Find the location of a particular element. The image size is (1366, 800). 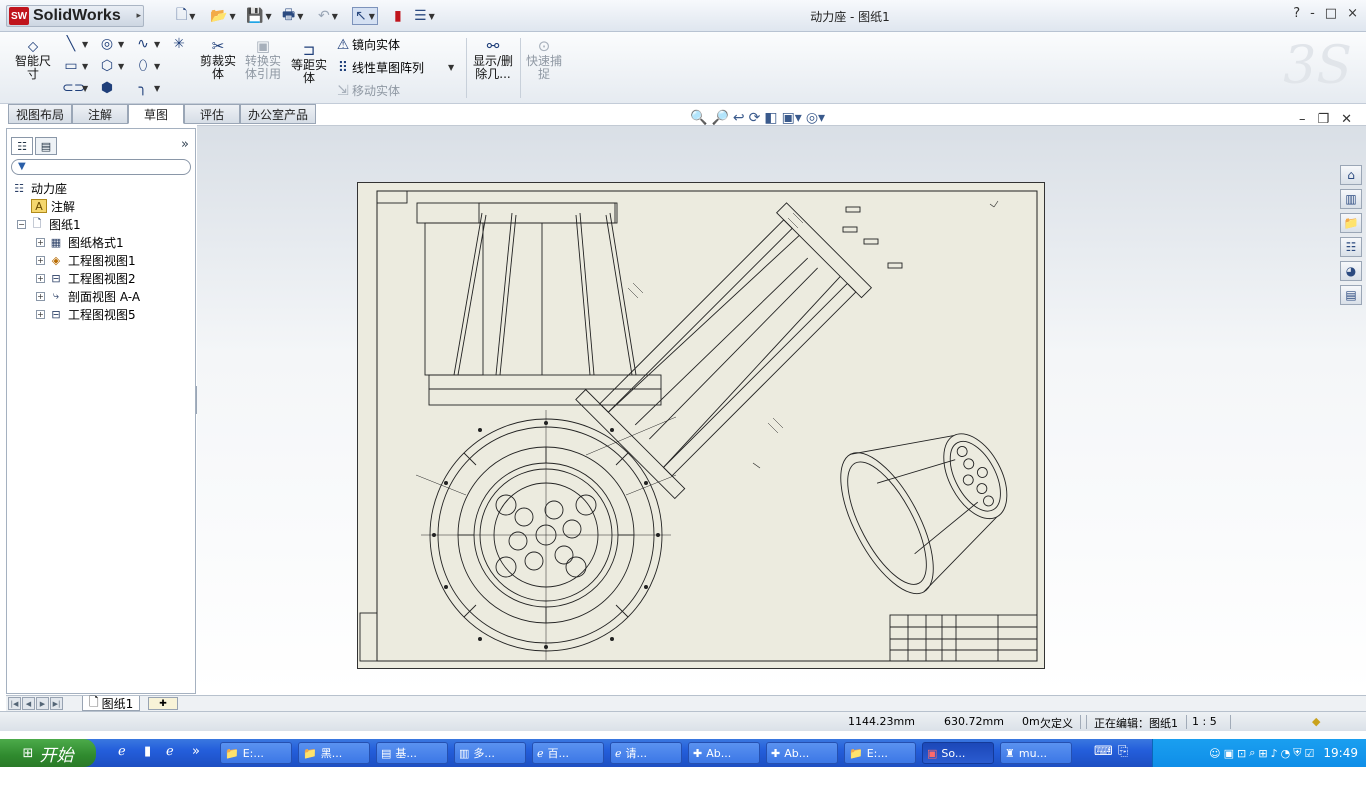

tree-item-sheet-format: + ▦ 图纸格式1 is located at coordinates (80, 242).